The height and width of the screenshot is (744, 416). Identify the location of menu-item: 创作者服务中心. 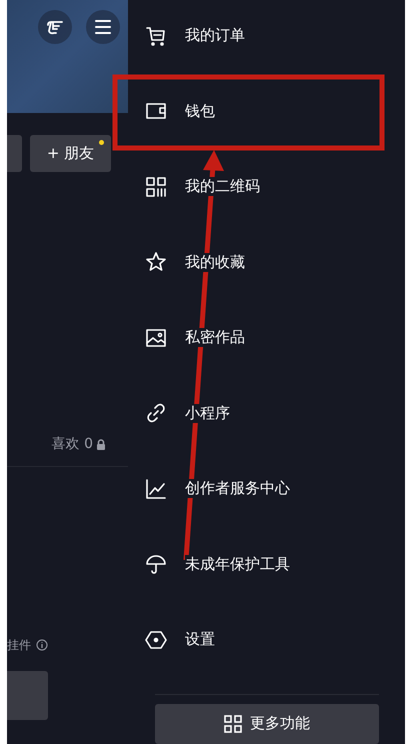
(266, 488).